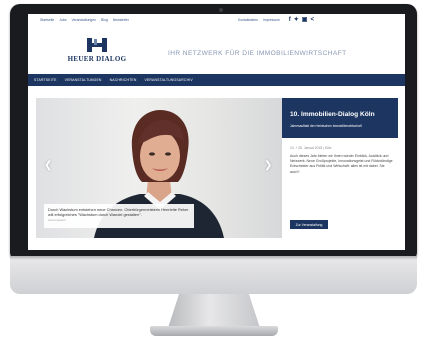 The height and width of the screenshot is (344, 427). What do you see at coordinates (97, 53) in the screenshot?
I see `brand-logo: HEUER DIALOG` at bounding box center [97, 53].